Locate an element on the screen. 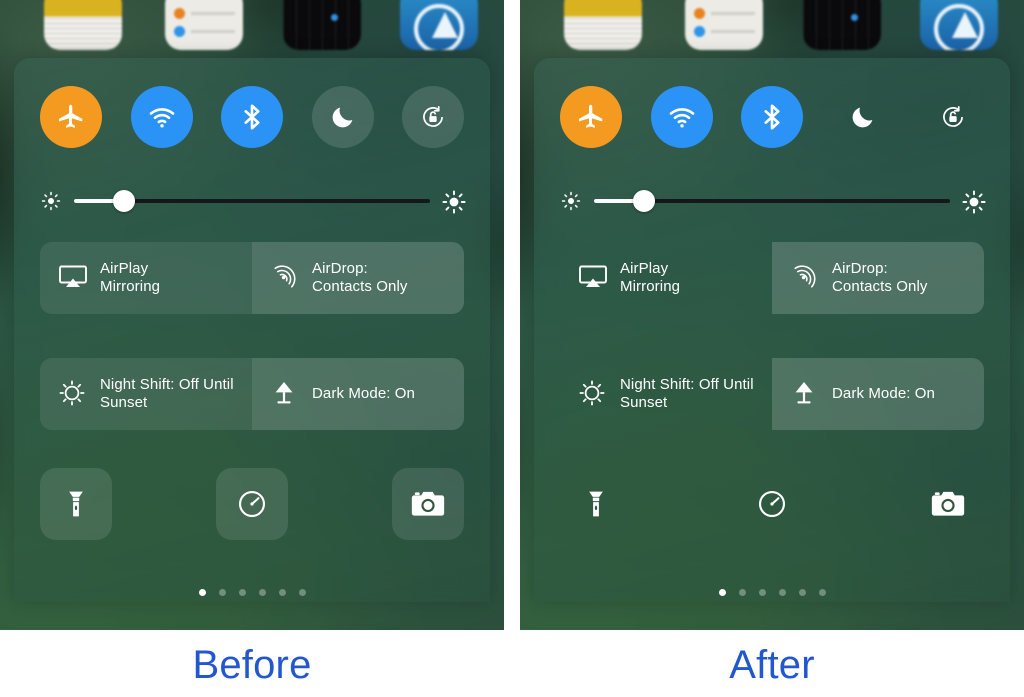 The width and height of the screenshot is (1024, 697). panel-divider is located at coordinates (512, 315).